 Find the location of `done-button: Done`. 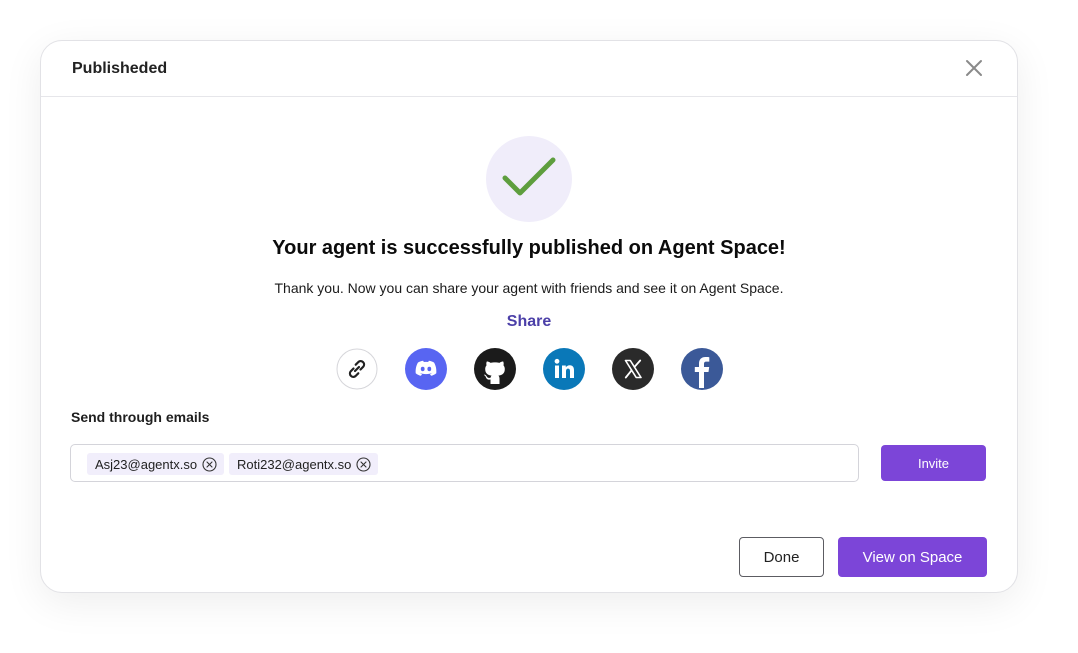

done-button: Done is located at coordinates (781, 557).